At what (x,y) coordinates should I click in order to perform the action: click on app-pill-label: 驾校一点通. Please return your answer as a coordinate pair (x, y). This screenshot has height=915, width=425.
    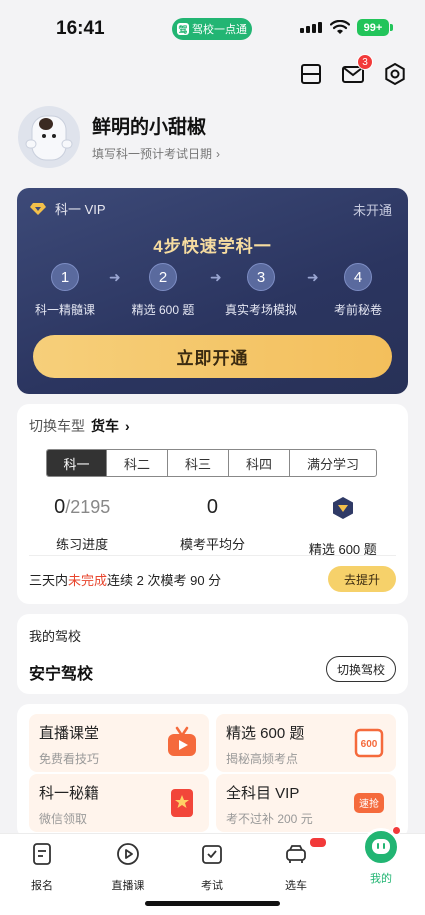
    Looking at the image, I should click on (219, 30).